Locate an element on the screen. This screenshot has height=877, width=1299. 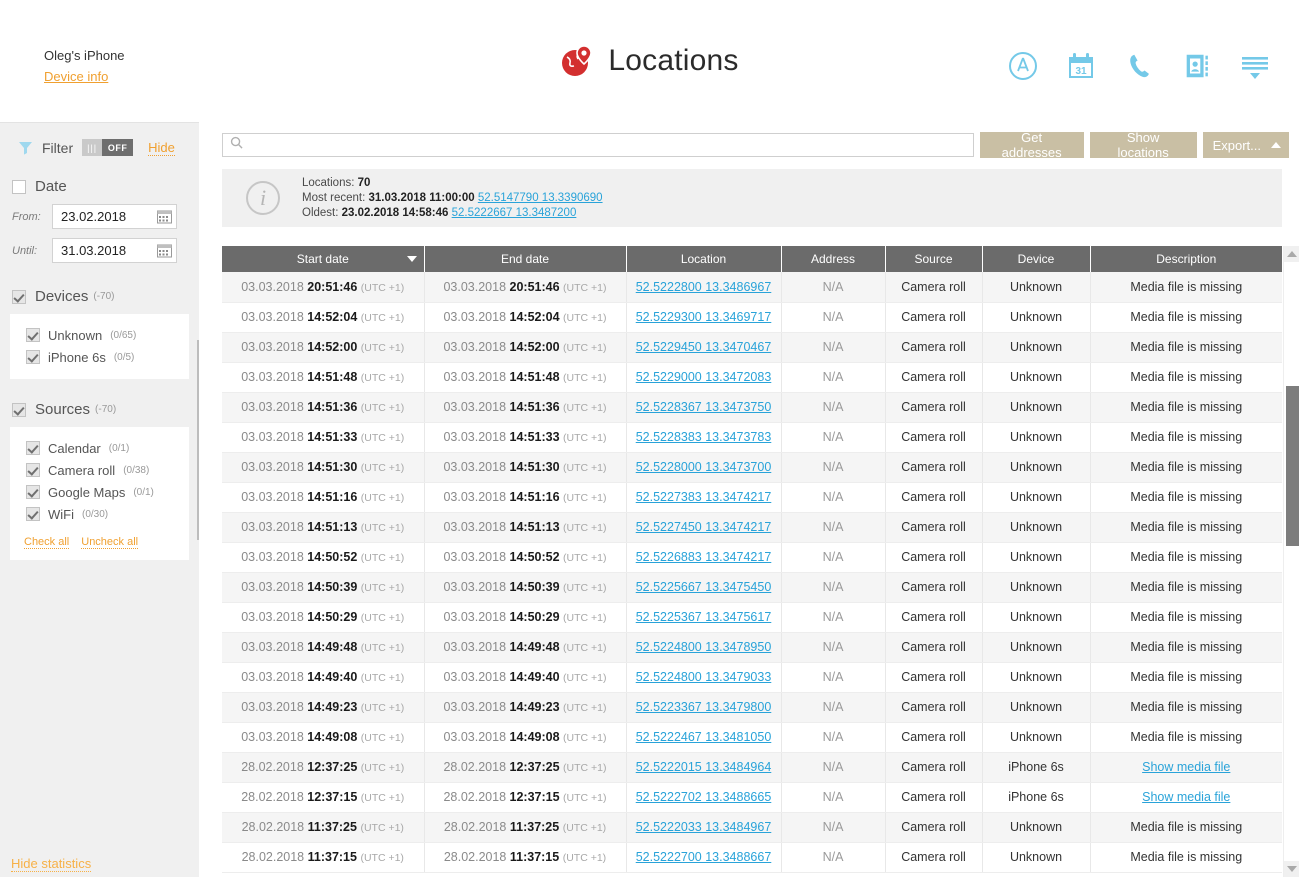
location-coords-link: 52.5224800 13.3479033 is located at coordinates (704, 677).